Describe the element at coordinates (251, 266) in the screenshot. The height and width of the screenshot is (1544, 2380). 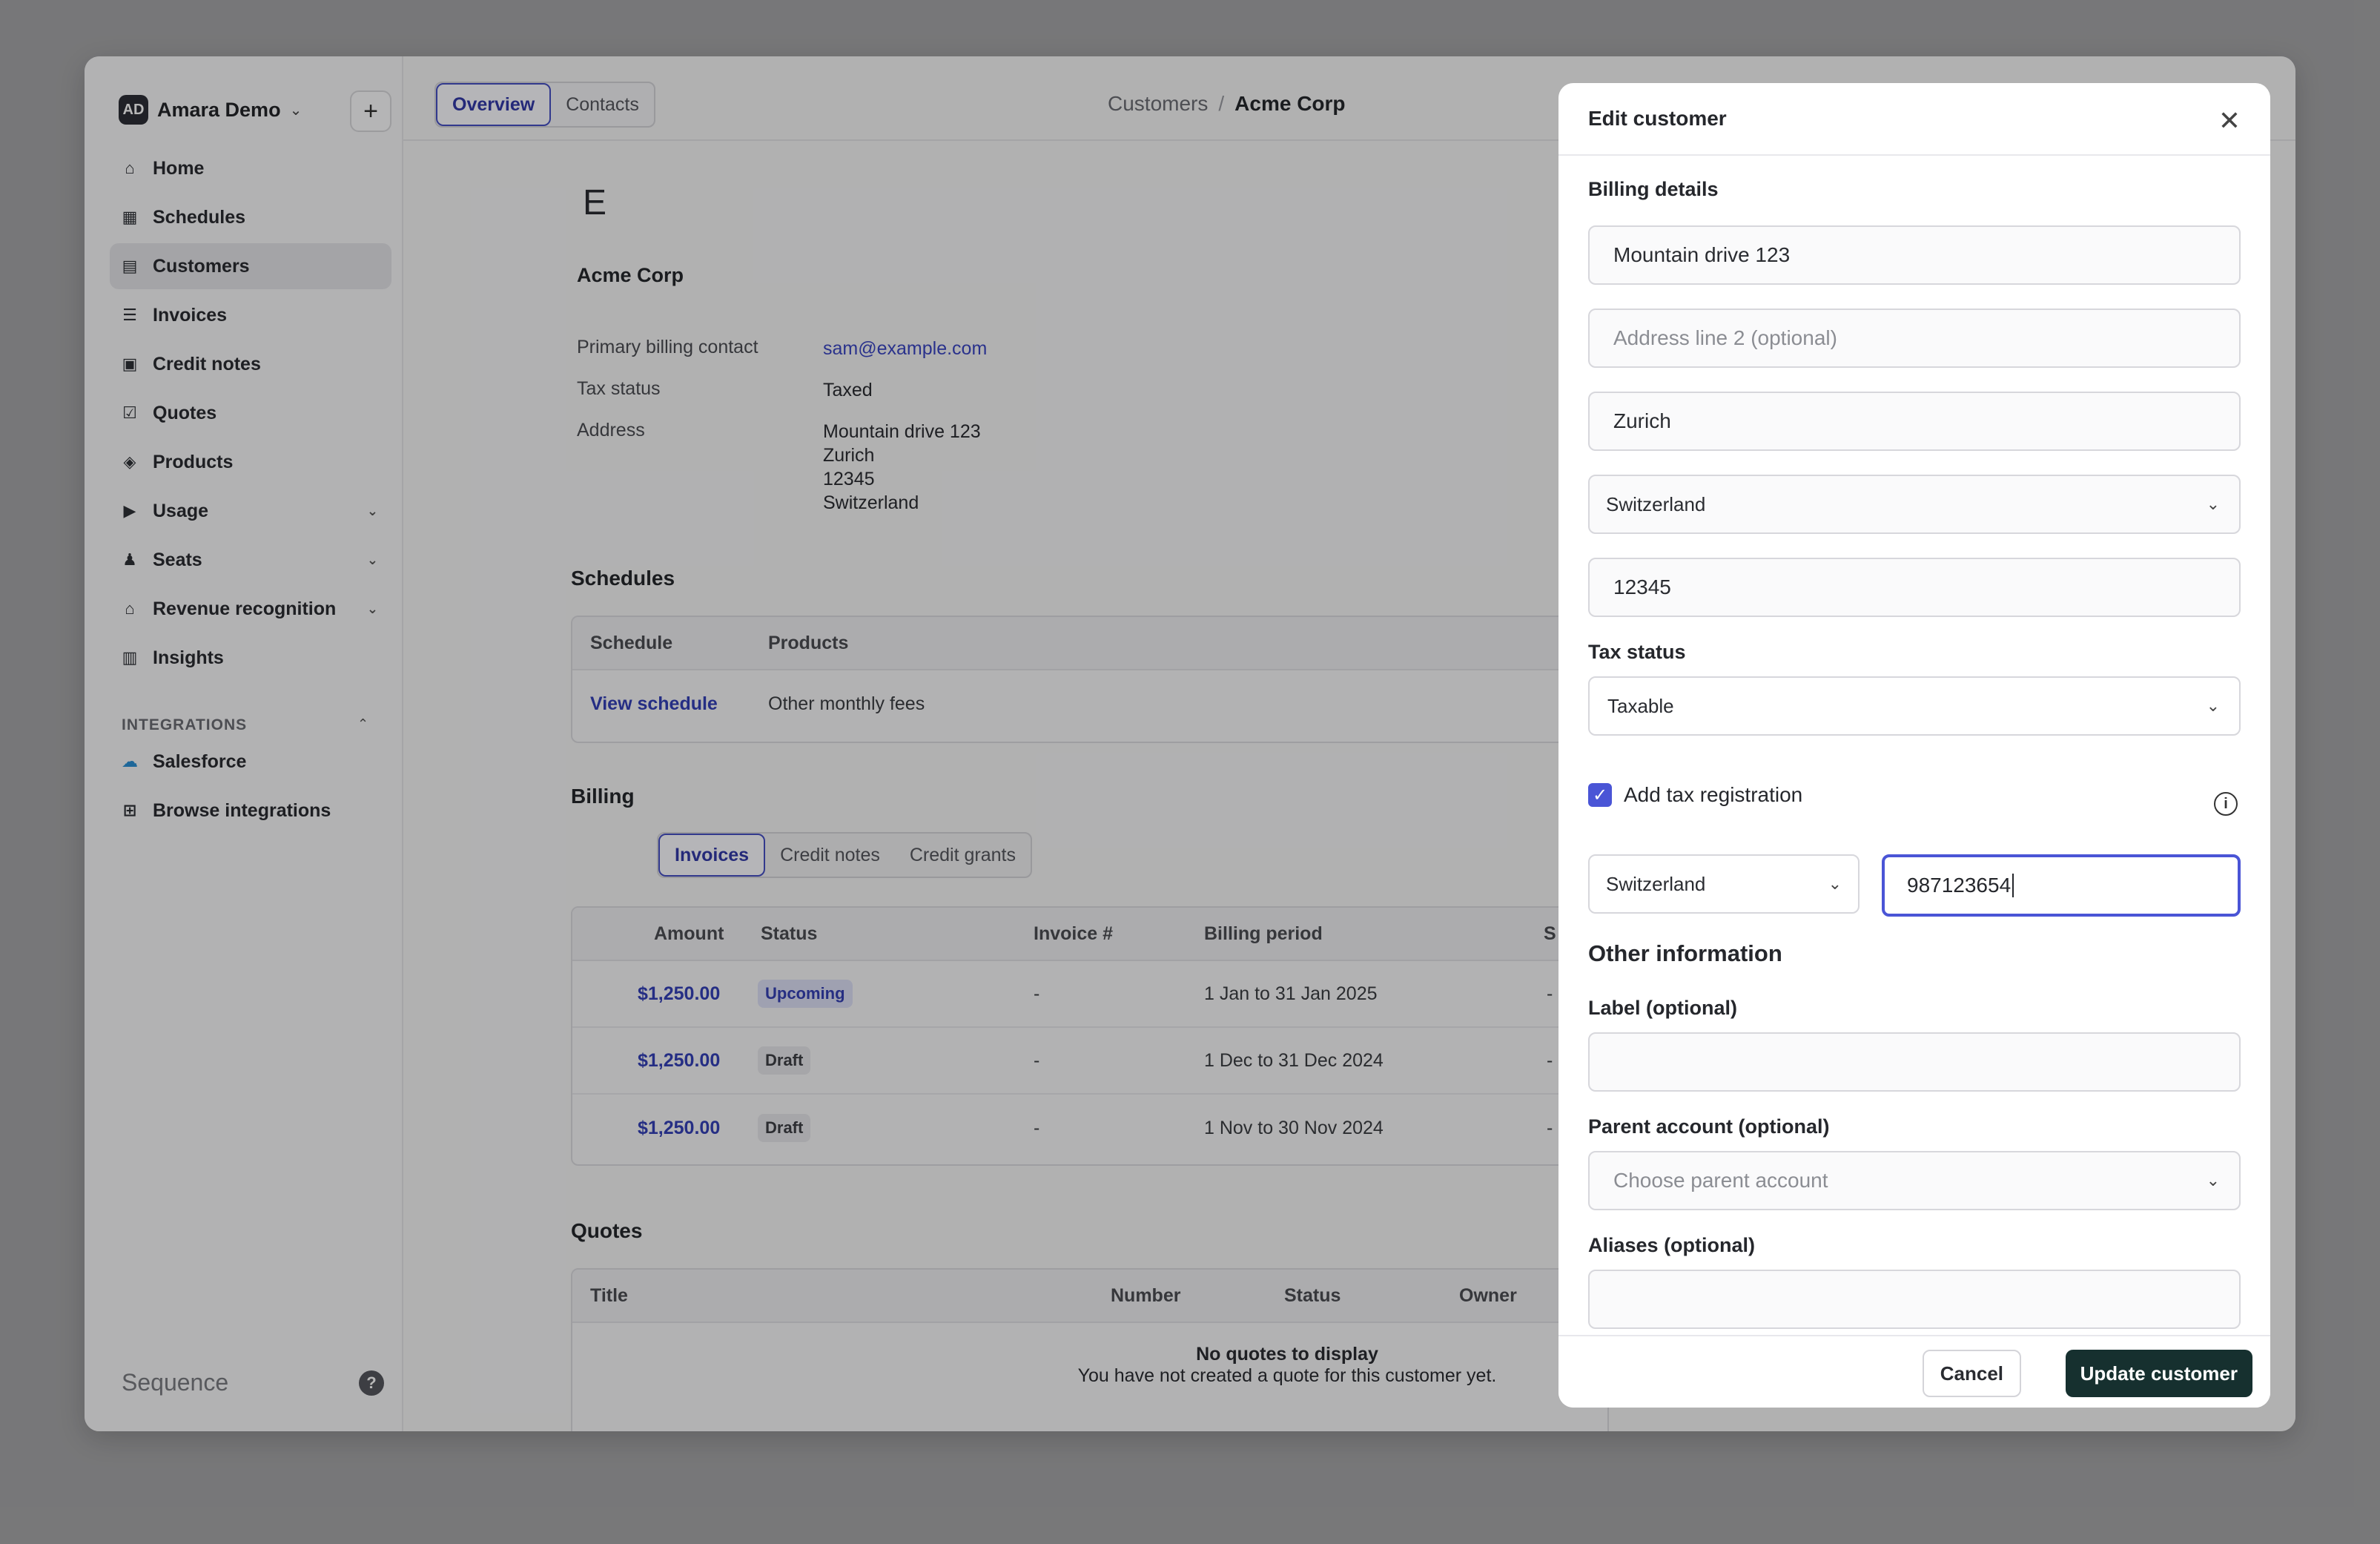
I see `sidebar-item-customers: ▤ Customers` at that location.